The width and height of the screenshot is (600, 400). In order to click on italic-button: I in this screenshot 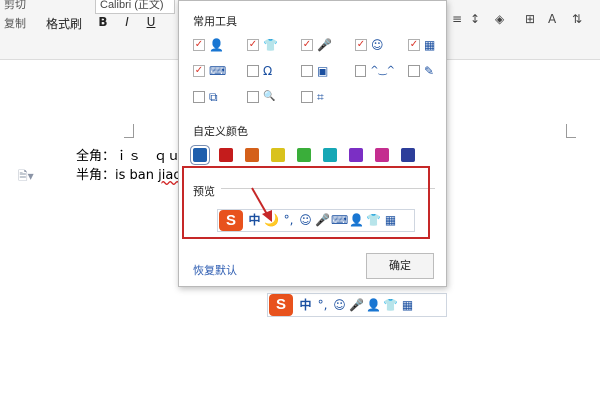, I will do `click(127, 22)`.